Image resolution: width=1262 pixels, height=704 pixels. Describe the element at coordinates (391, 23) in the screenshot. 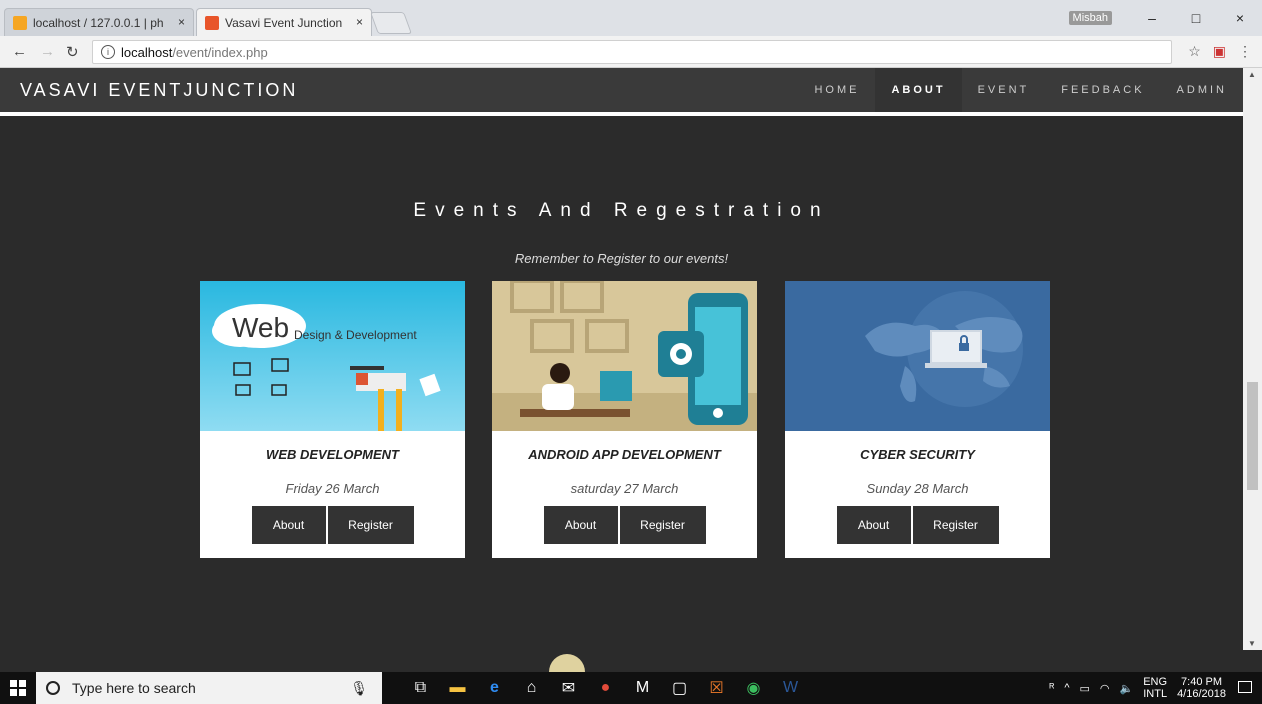

I see `new-tab-button` at that location.